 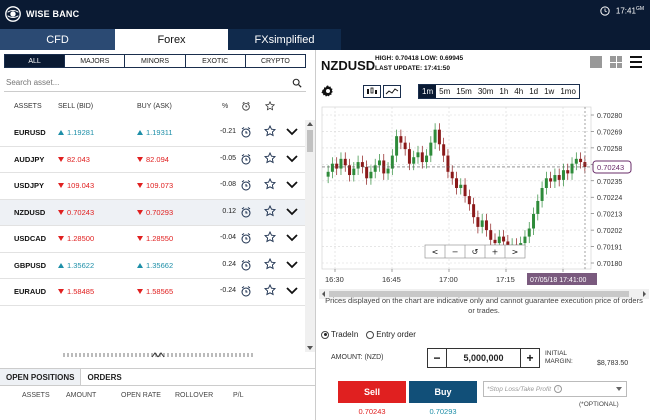 What do you see at coordinates (41, 377) in the screenshot?
I see `tab-open-positions: OPEN POSITIONS` at bounding box center [41, 377].